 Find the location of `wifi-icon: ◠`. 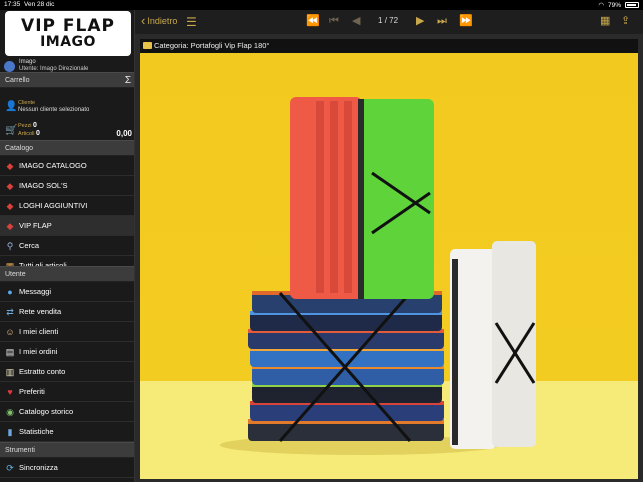

wifi-icon: ◠ is located at coordinates (601, 5).